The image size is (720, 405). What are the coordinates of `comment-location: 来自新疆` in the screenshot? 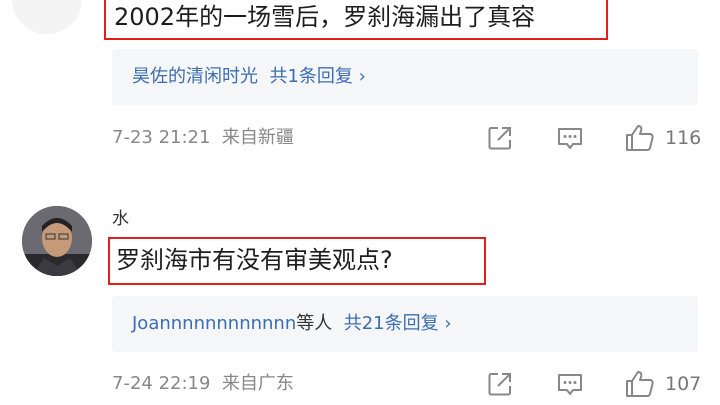 It's located at (257, 137).